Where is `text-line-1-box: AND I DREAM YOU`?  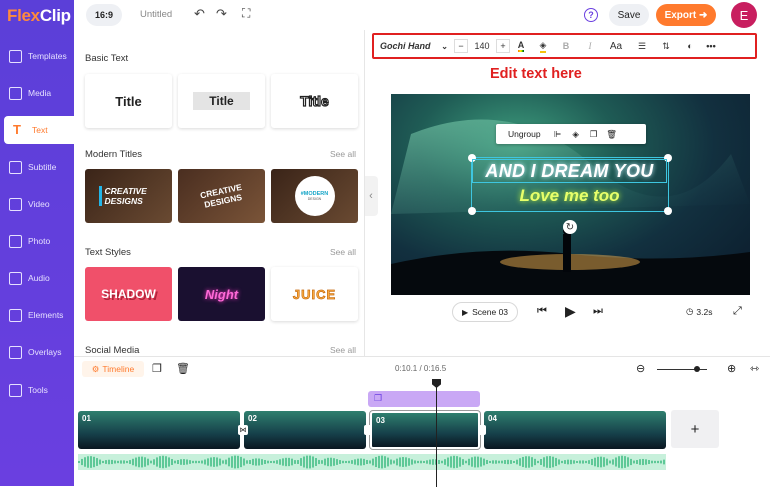
text-line-1-box: AND I DREAM YOU is located at coordinates (569, 171).